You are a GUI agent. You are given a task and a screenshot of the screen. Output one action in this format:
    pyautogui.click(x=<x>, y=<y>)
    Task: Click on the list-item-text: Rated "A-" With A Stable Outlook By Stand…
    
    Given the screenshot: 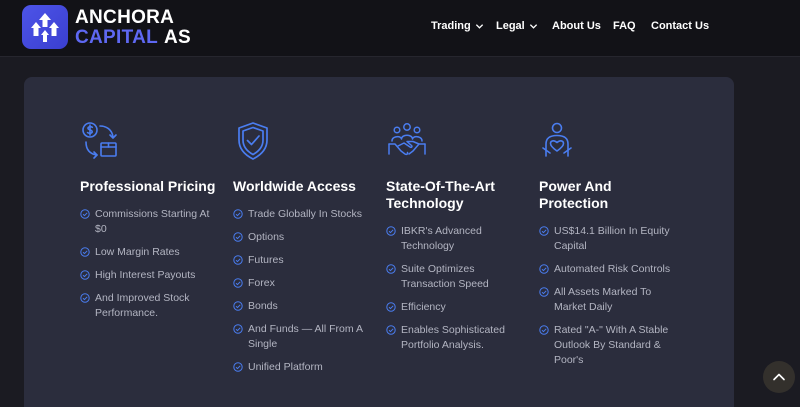 What is the action you would take?
    pyautogui.click(x=611, y=345)
    